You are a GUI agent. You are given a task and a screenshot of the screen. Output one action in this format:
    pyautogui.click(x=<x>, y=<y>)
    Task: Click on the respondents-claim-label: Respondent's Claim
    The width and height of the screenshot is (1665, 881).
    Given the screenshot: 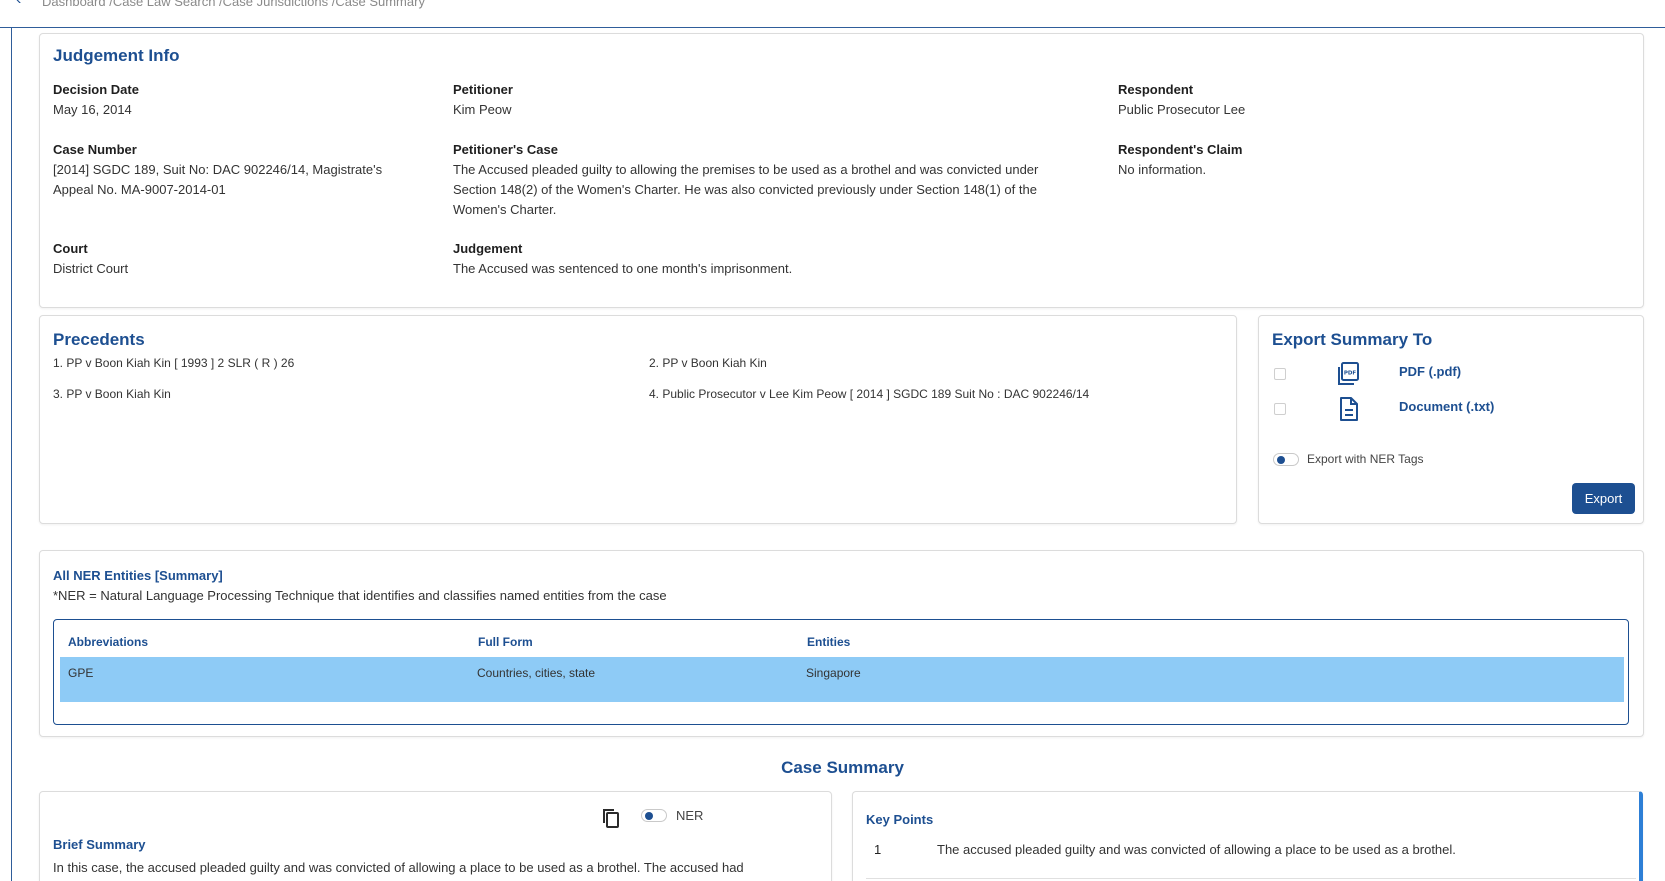 What is the action you would take?
    pyautogui.click(x=1180, y=149)
    